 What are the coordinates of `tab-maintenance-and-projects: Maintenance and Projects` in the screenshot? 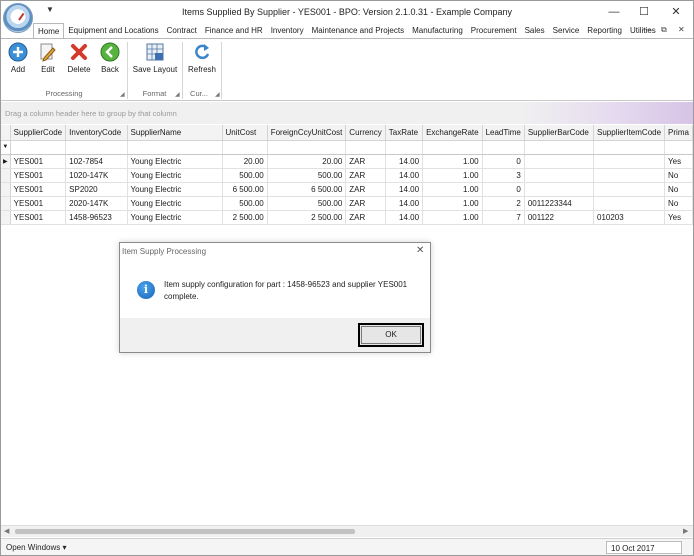 It's located at (358, 31).